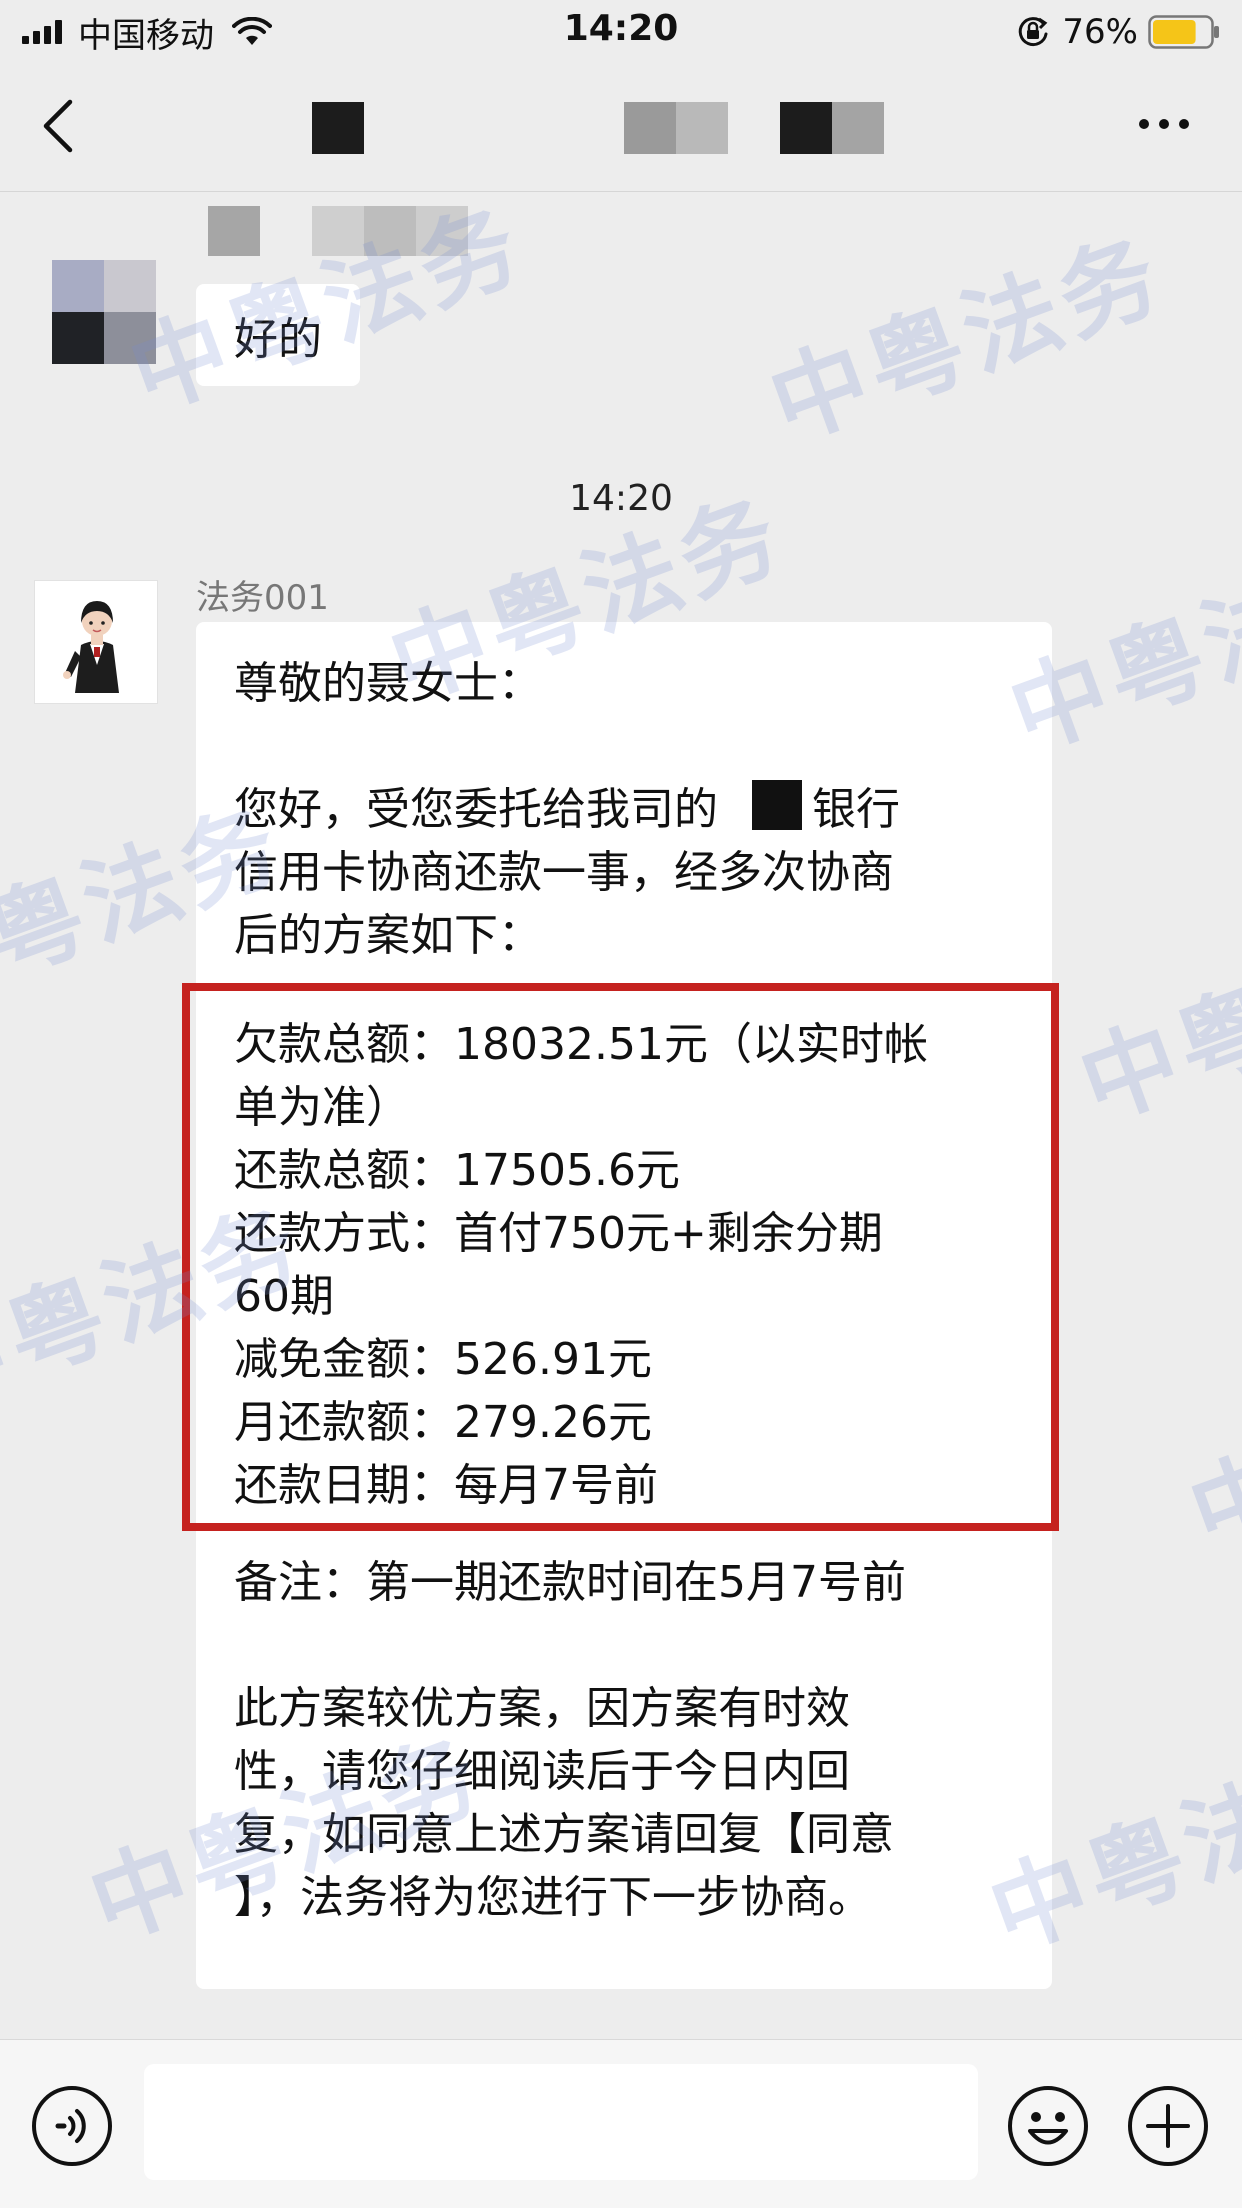 This screenshot has height=2208, width=1242. I want to click on input-bar, so click(621, 2123).